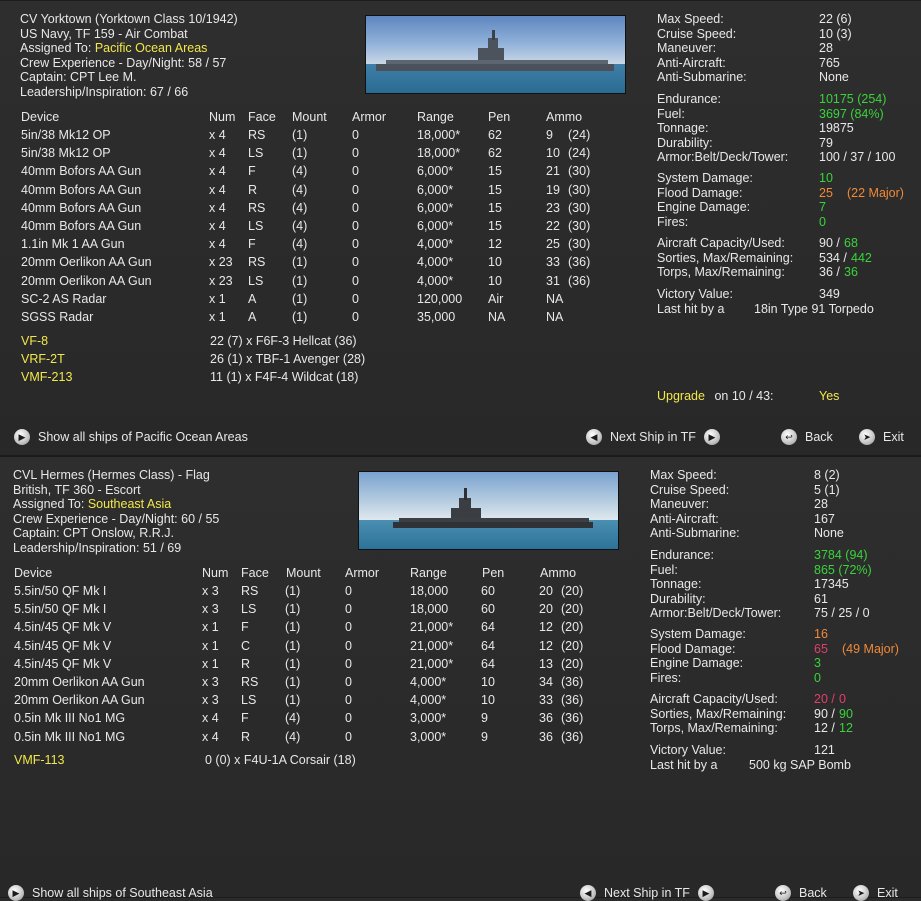 The width and height of the screenshot is (921, 901). I want to click on show-all-ships-button: ▶ Show all ships of Pacific Ocean Areas, so click(131, 437).